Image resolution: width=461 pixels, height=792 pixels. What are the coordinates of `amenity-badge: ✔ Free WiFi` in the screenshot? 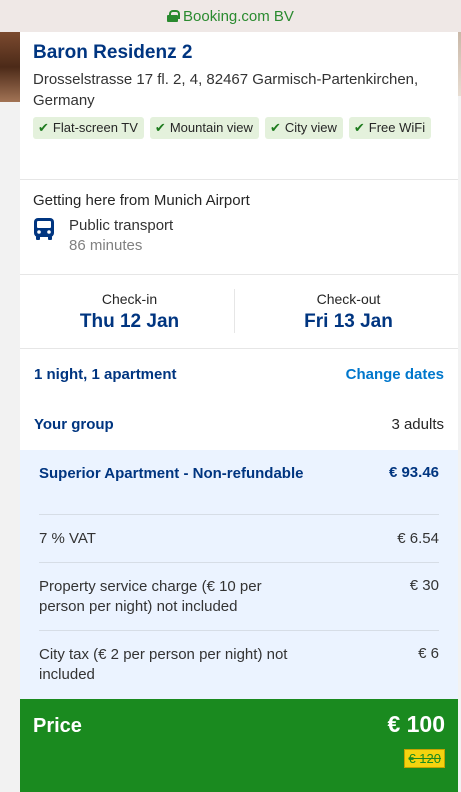 It's located at (390, 128).